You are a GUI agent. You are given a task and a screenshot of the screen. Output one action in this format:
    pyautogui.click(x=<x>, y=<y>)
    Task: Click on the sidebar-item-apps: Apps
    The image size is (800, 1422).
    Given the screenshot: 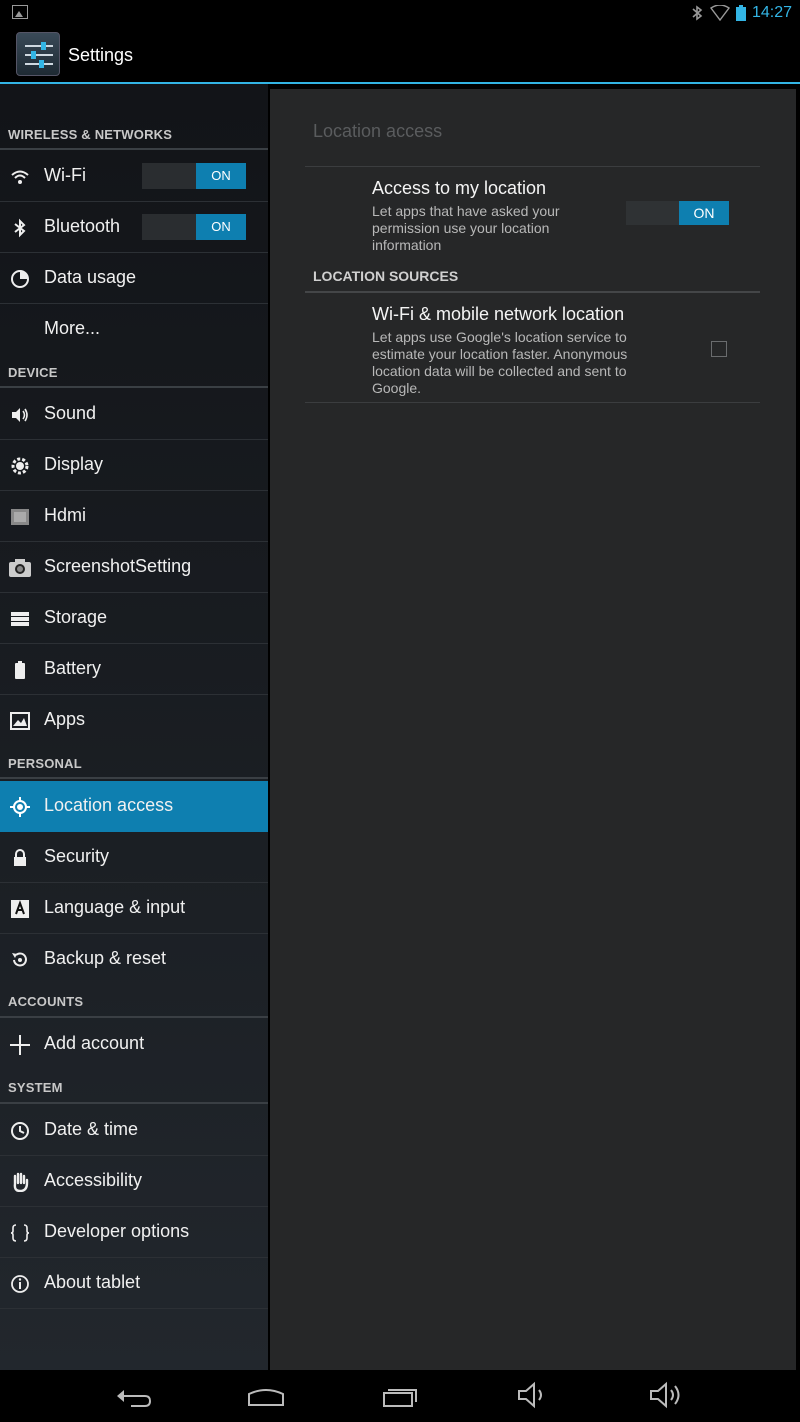 What is the action you would take?
    pyautogui.click(x=134, y=720)
    